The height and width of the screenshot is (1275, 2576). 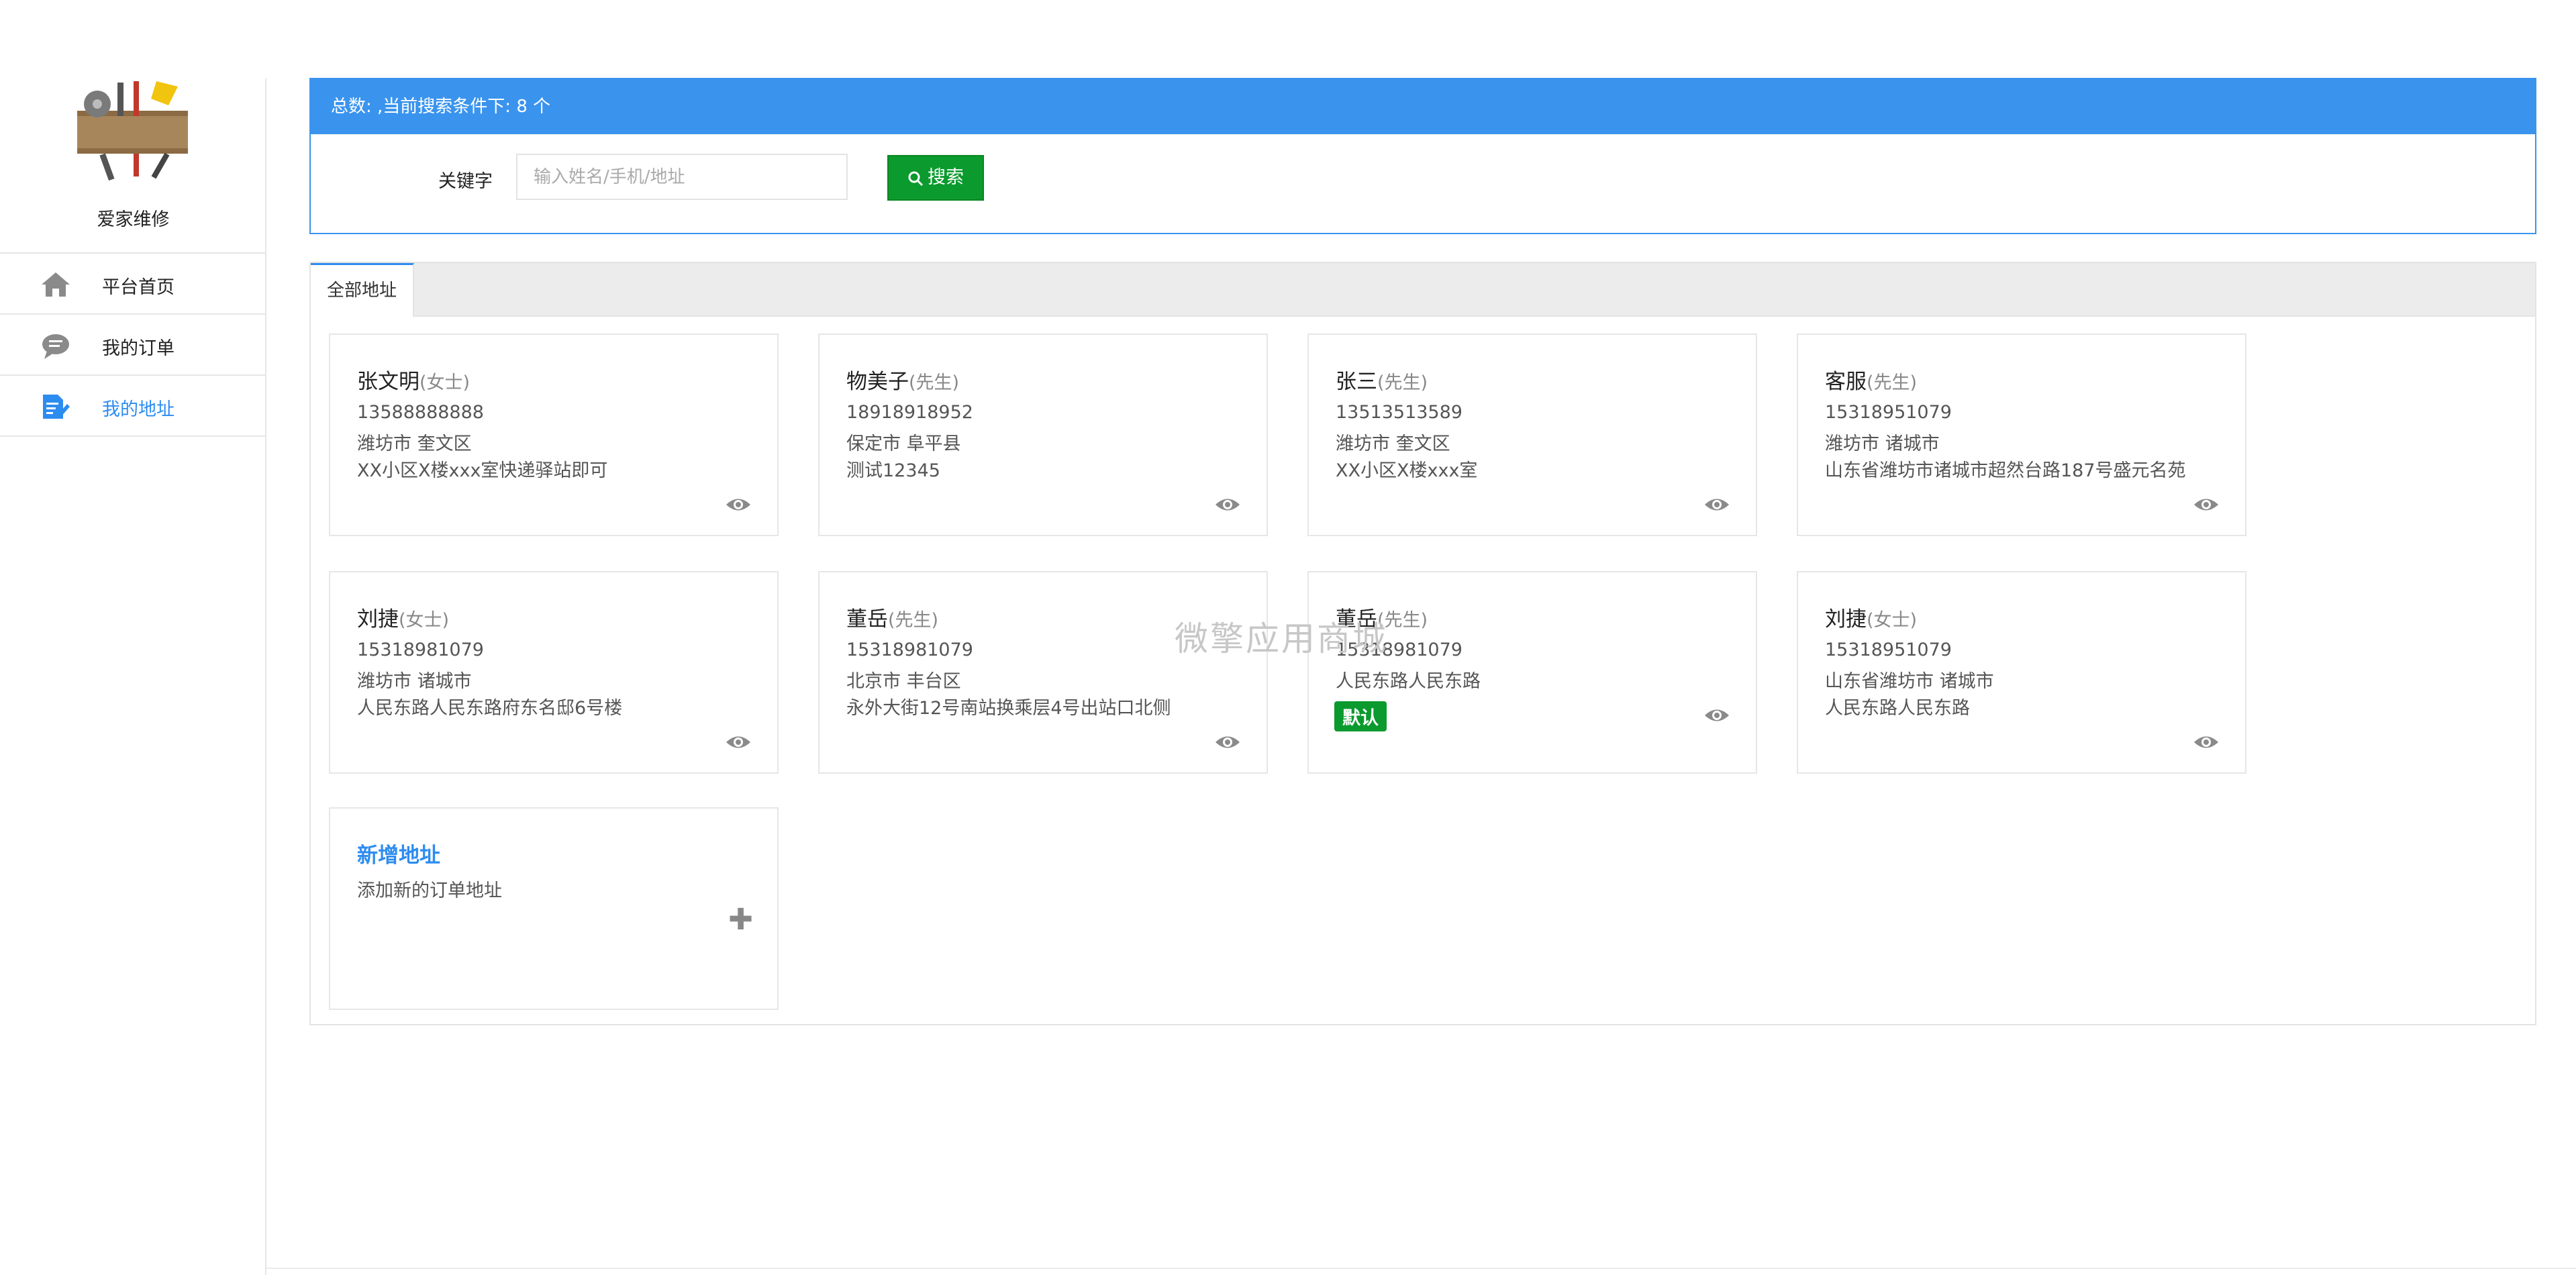 What do you see at coordinates (867, 619) in the screenshot?
I see `contact-name: 董岳` at bounding box center [867, 619].